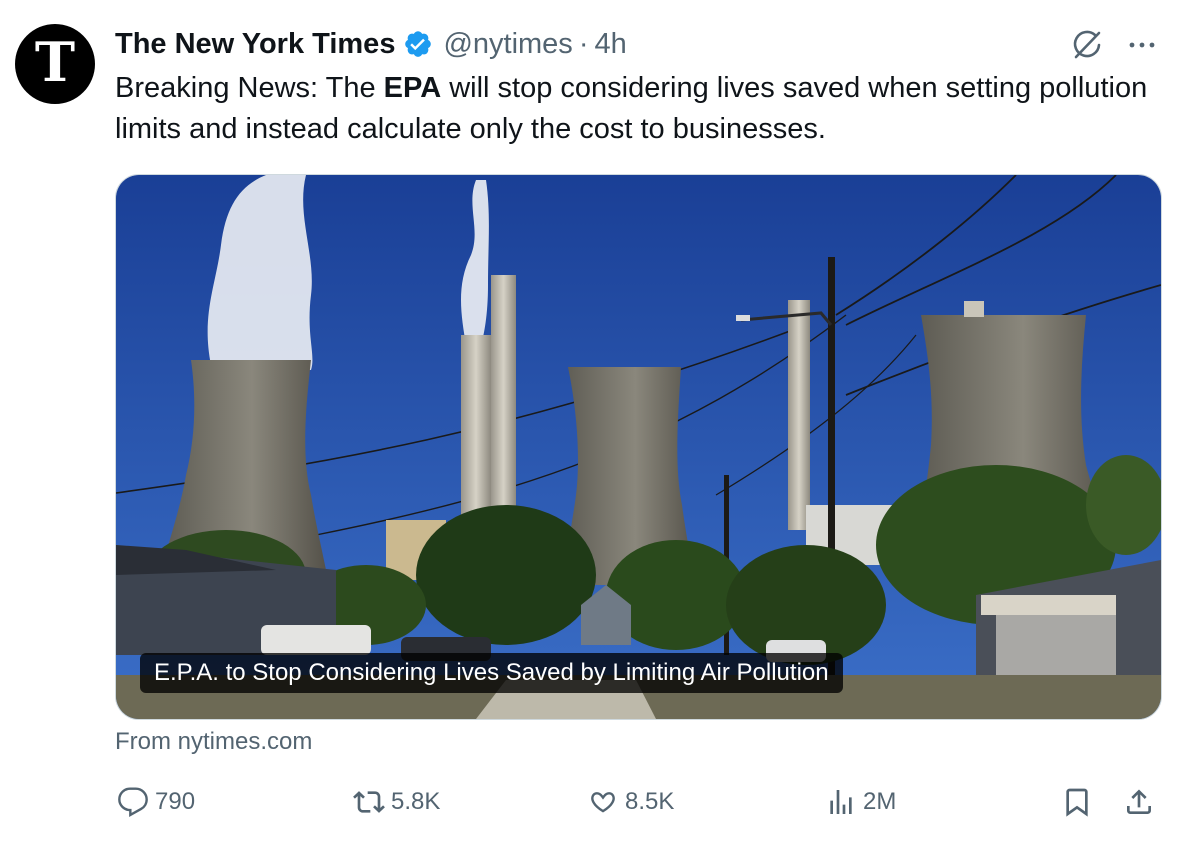 This screenshot has height=846, width=1184. I want to click on heart-icon, so click(603, 802).